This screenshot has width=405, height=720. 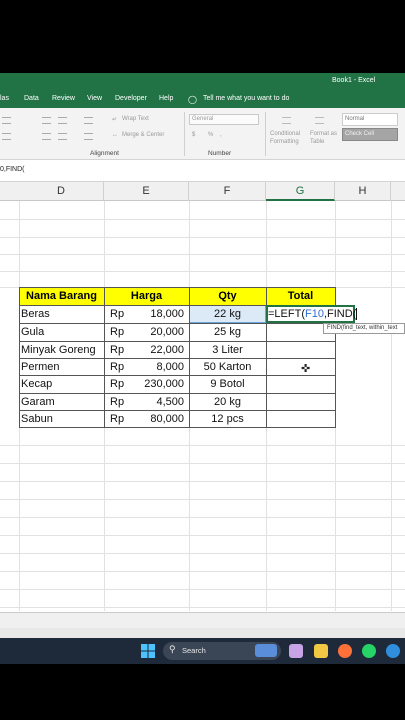 What do you see at coordinates (88, 136) in the screenshot?
I see `indent-icon` at bounding box center [88, 136].